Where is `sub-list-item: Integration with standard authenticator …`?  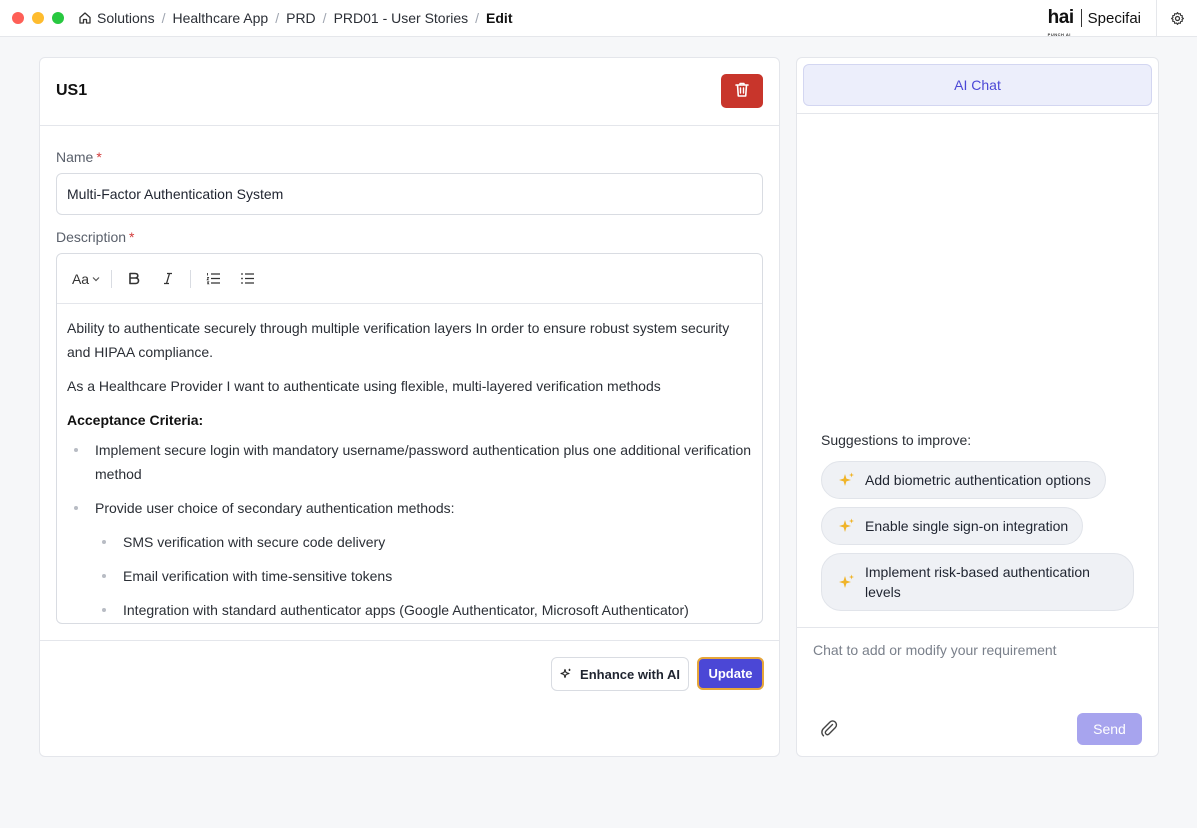
sub-list-item: Integration with standard authenticator … is located at coordinates (409, 610).